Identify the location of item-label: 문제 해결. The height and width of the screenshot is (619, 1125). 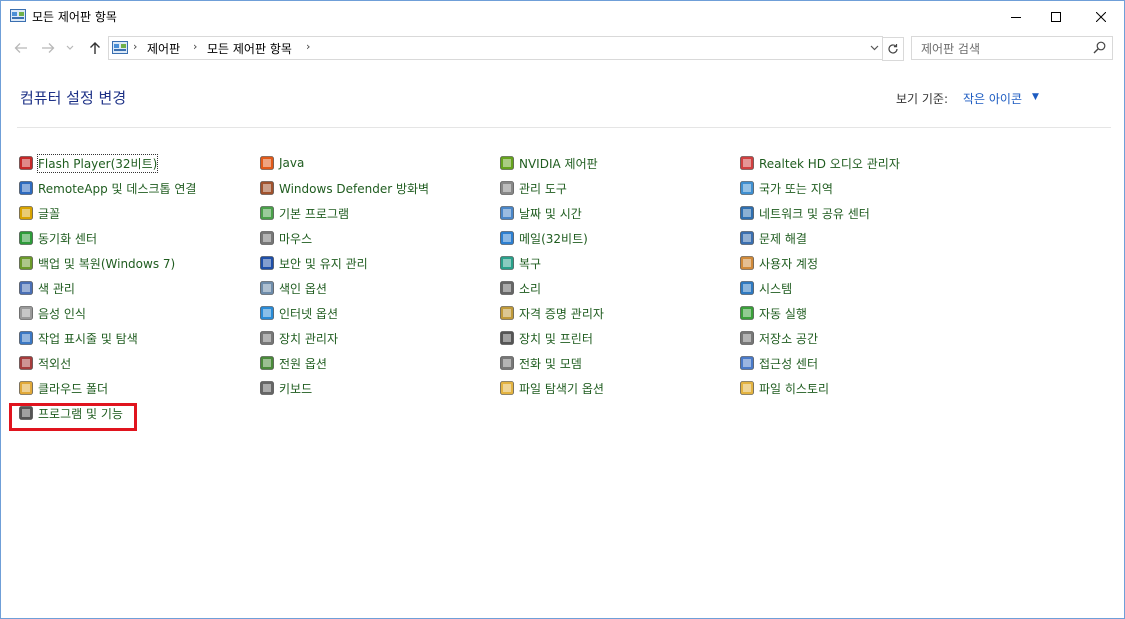
(783, 238).